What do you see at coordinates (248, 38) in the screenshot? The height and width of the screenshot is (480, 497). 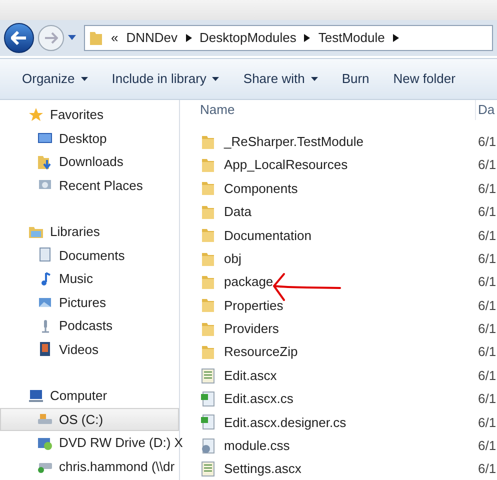 I see `breadcrumb: DesktopModules` at bounding box center [248, 38].